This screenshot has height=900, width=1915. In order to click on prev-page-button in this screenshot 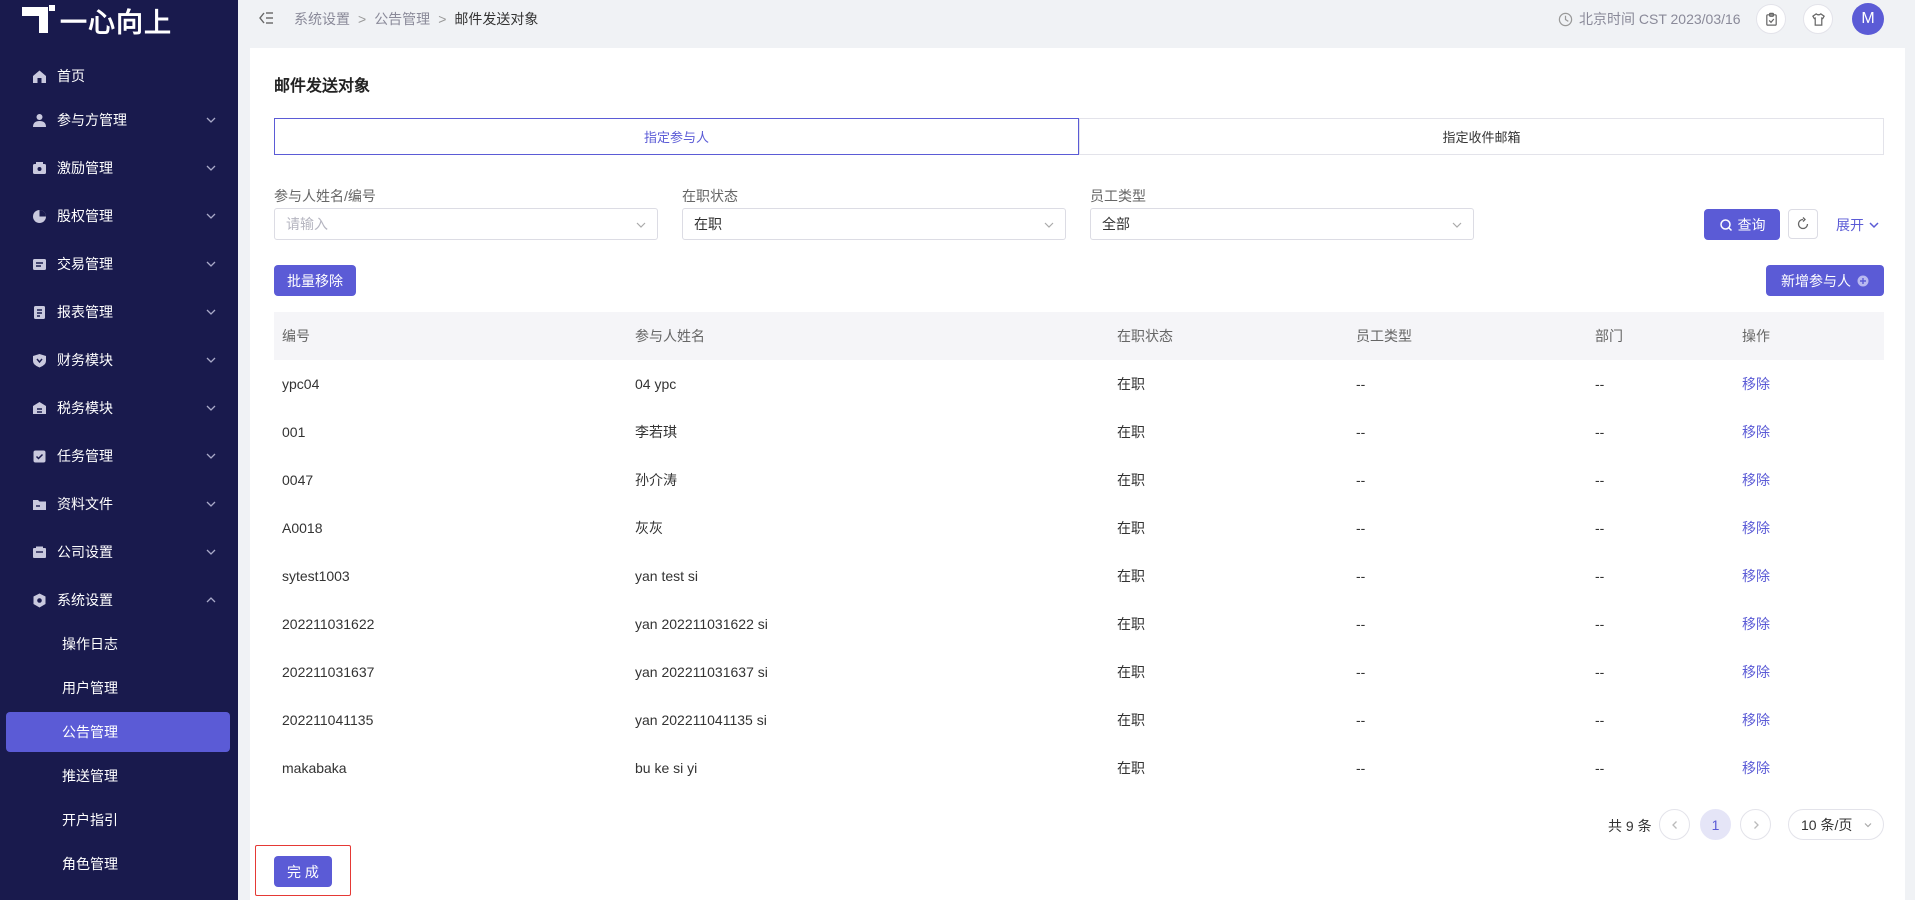, I will do `click(1674, 824)`.